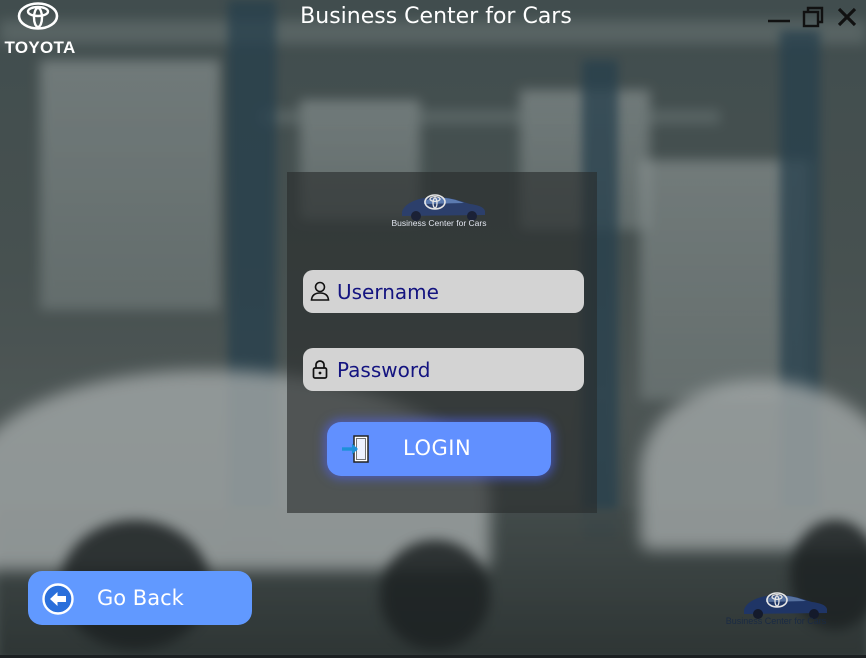 This screenshot has height=658, width=866. I want to click on close-icon, so click(848, 18).